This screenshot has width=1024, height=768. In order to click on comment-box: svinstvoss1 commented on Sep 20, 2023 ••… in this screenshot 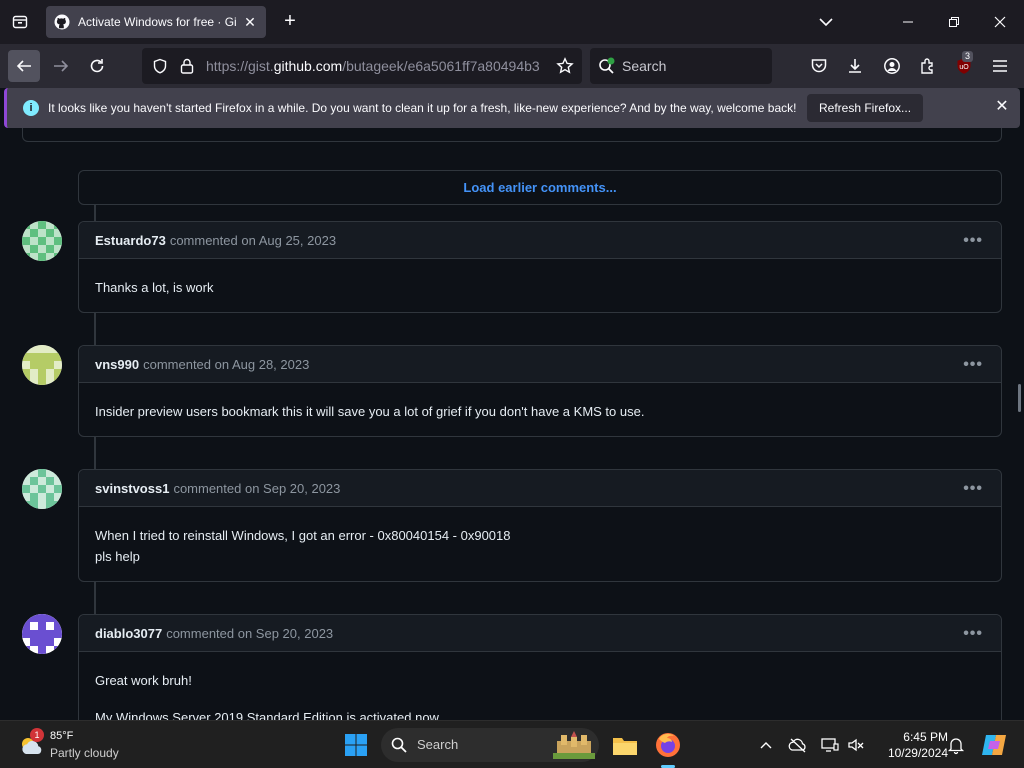, I will do `click(540, 525)`.